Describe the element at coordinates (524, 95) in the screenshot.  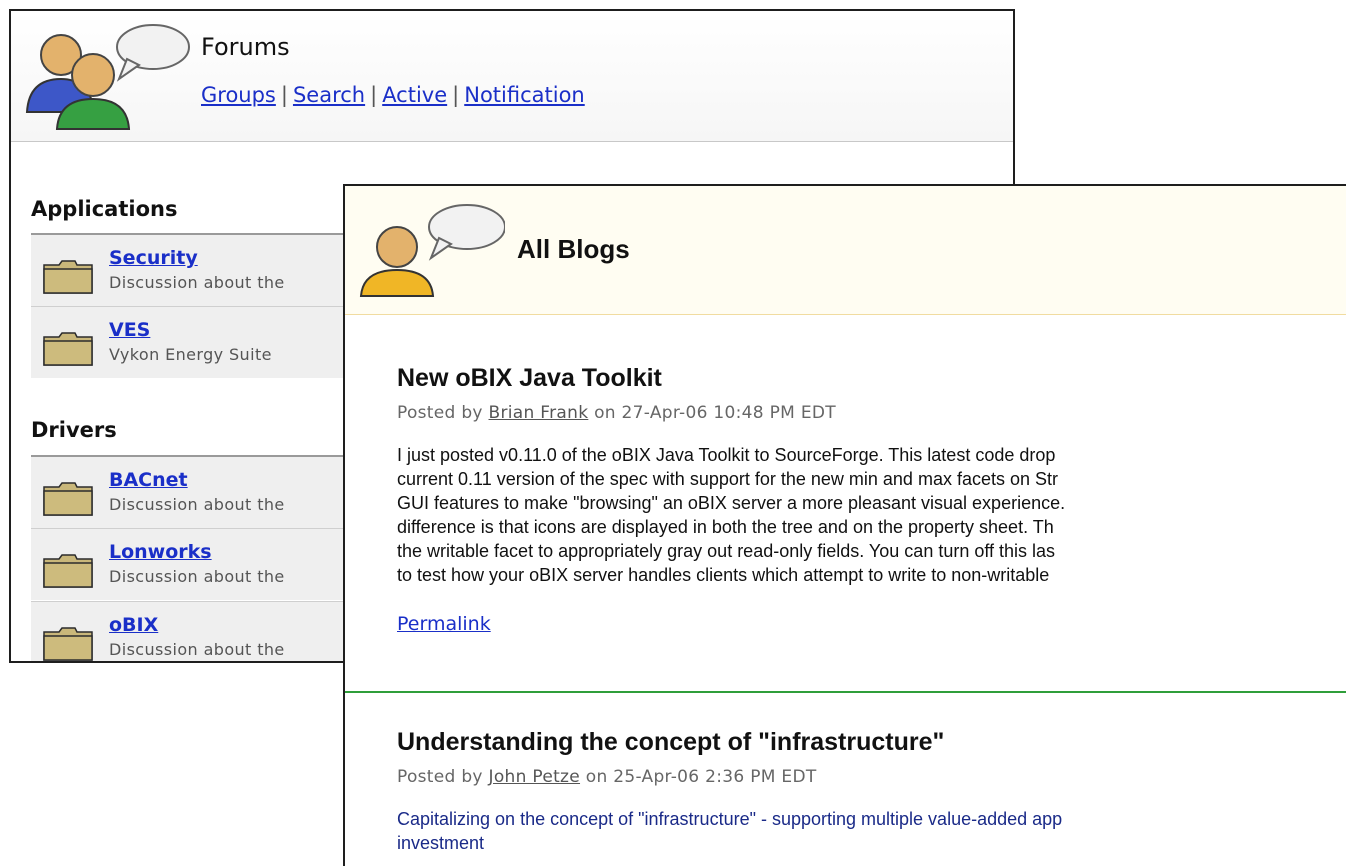
I see `nav-link-notification: Notification` at that location.